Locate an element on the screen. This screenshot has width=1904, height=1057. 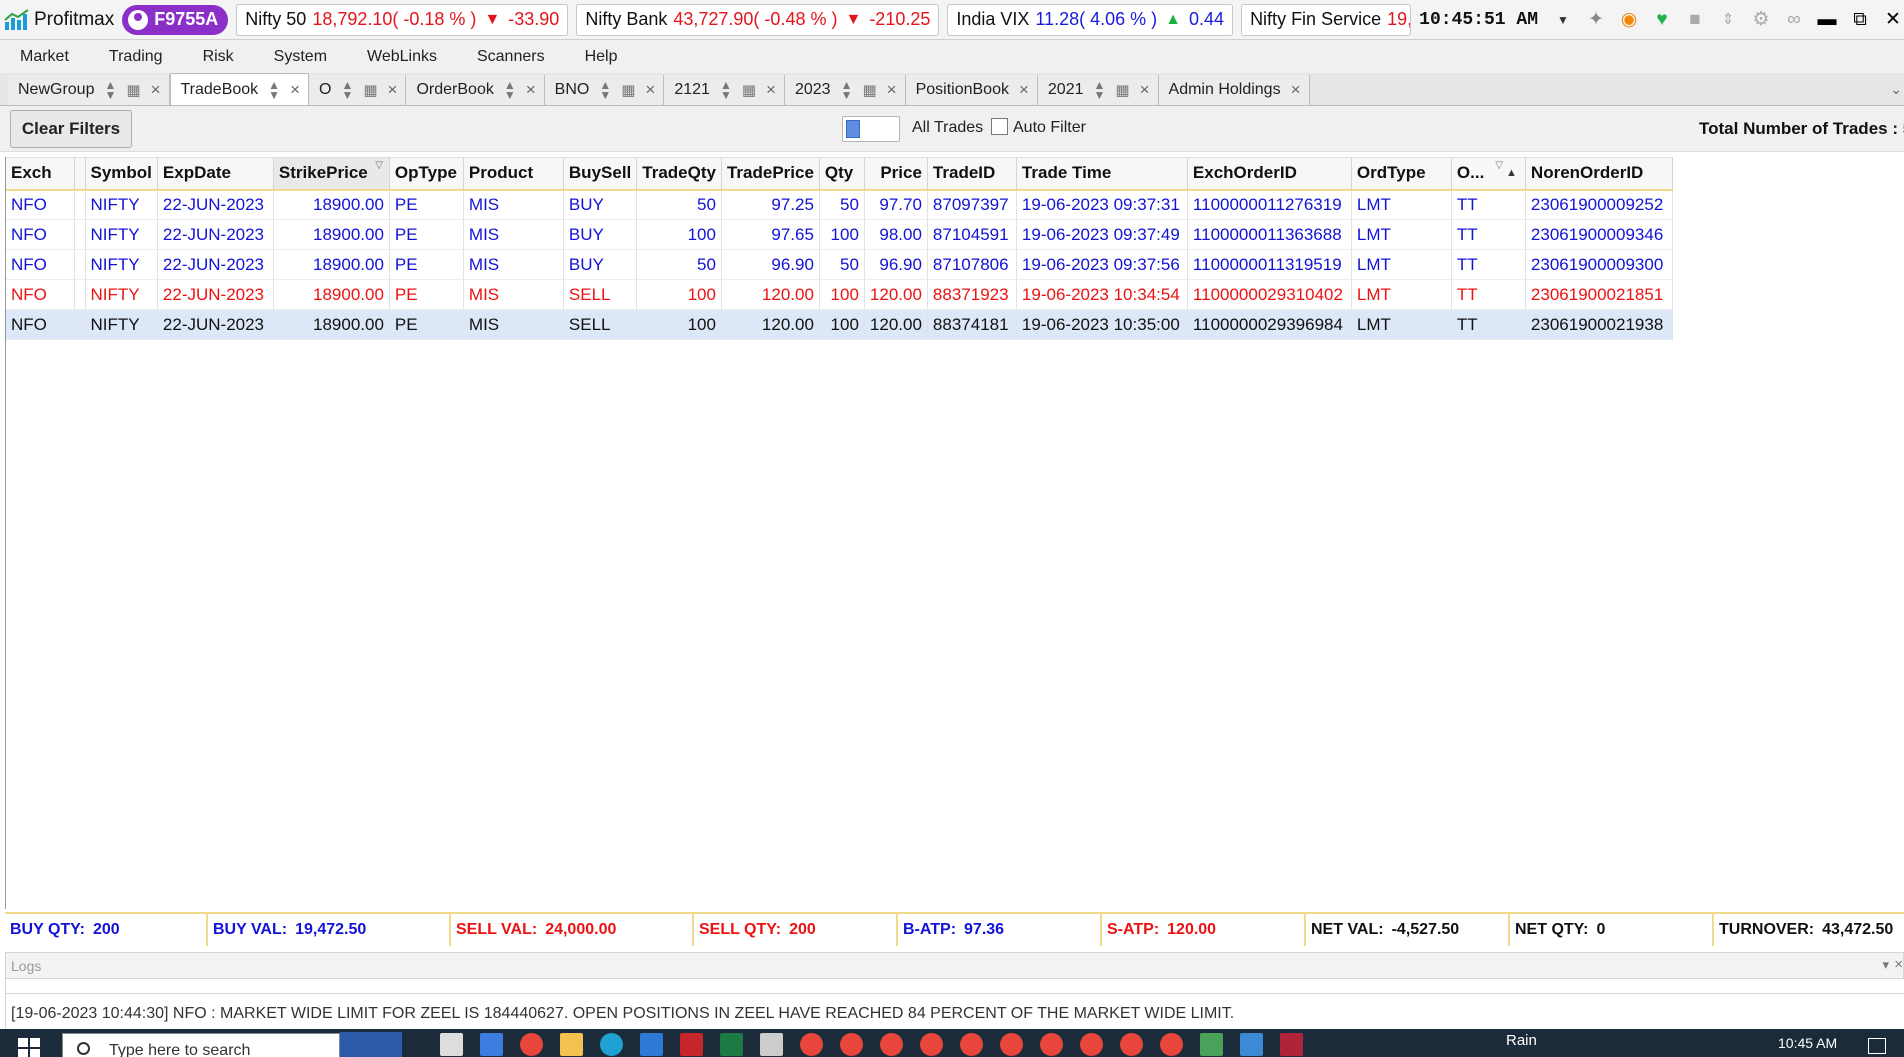
sort-icon: ⇕ is located at coordinates (1728, 20).